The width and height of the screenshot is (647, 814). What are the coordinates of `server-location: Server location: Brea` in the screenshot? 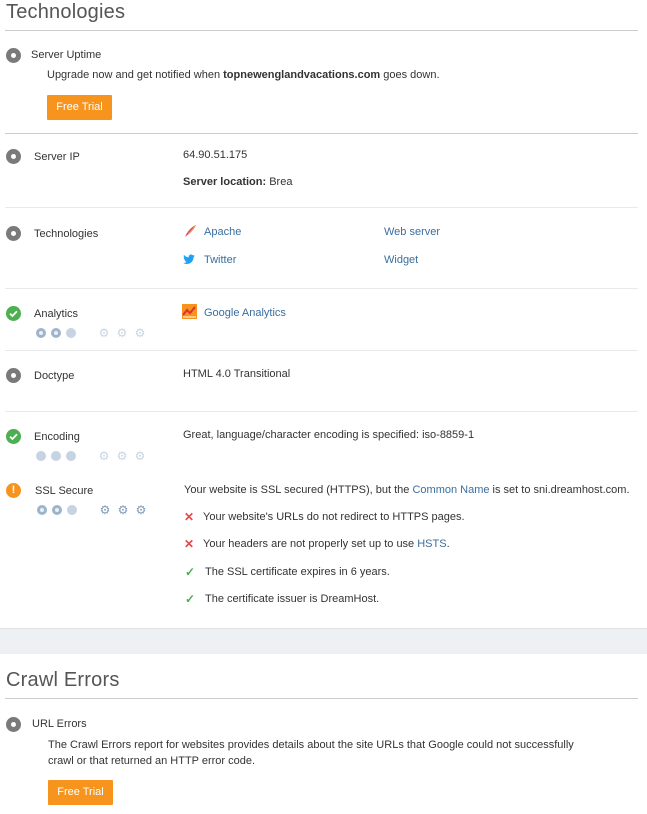 It's located at (237, 182).